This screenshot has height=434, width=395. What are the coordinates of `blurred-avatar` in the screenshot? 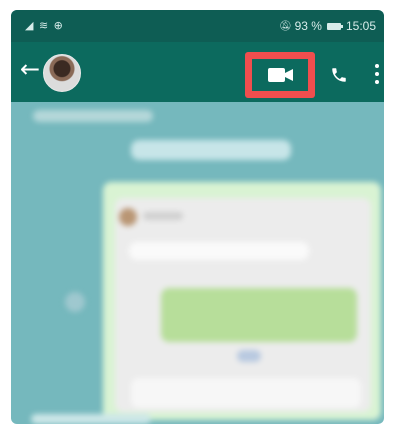 It's located at (128, 217).